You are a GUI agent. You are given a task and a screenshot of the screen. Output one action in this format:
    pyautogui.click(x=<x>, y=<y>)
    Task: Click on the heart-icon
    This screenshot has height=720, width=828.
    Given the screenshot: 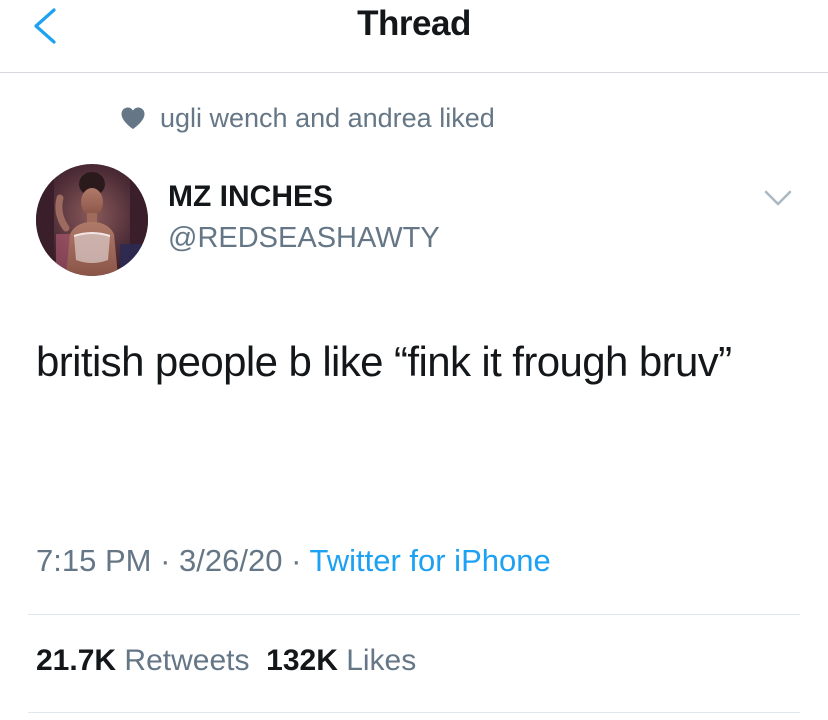 What is the action you would take?
    pyautogui.click(x=133, y=118)
    